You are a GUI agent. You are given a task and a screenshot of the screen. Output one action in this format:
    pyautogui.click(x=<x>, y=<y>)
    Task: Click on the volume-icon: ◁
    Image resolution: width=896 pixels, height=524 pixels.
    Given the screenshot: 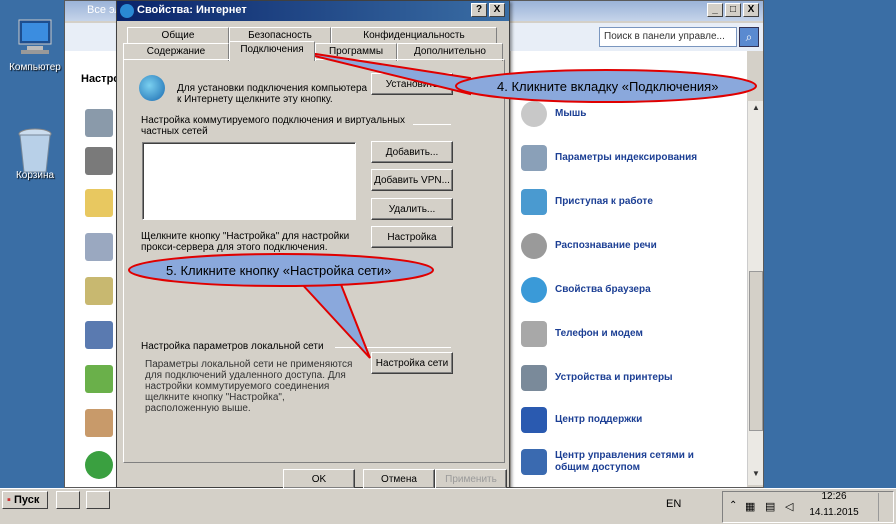 What is the action you would take?
    pyautogui.click(x=789, y=506)
    